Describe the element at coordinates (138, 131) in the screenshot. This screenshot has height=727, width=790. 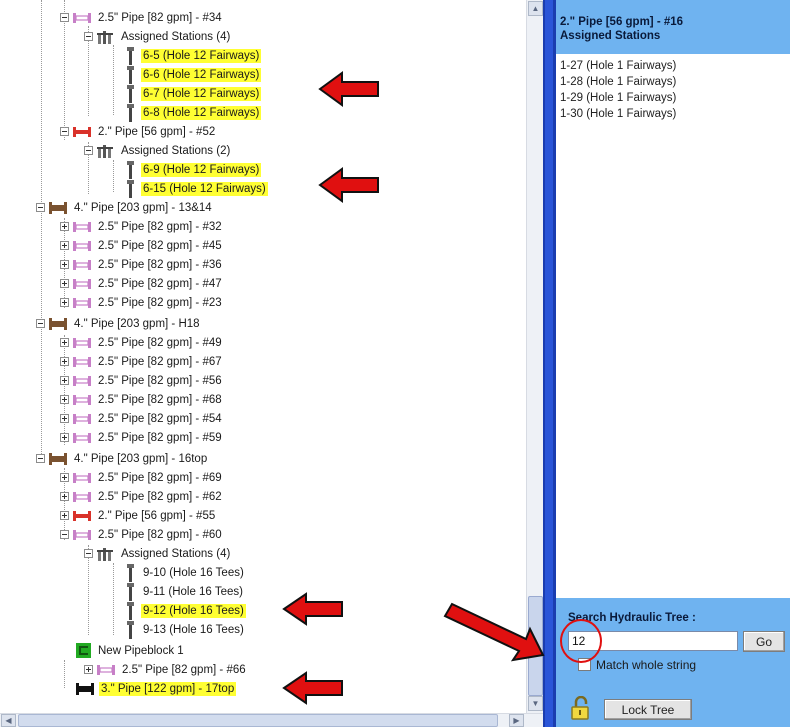
I see `tree-node-pipe: 2." Pipe [56 gpm] - #52` at that location.